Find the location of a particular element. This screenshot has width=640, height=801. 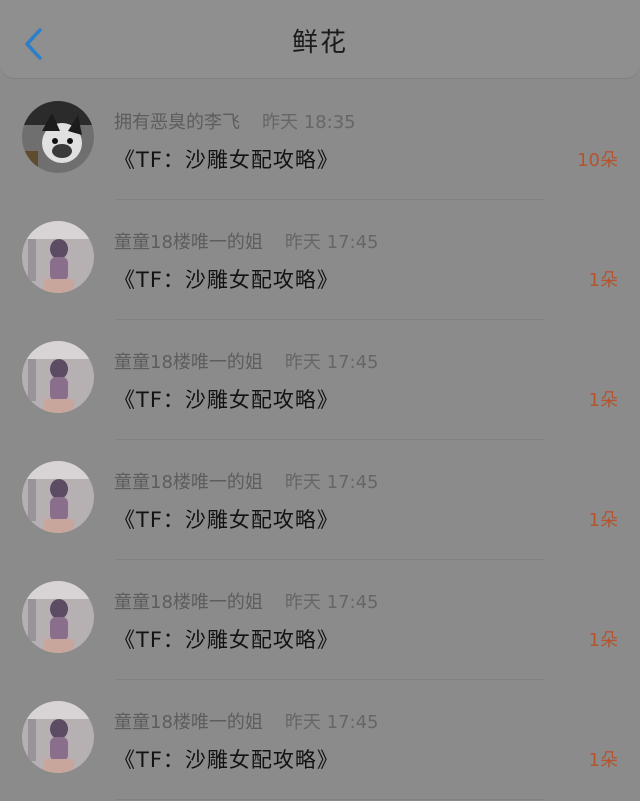

sender-name: 拥有恶臭的李飞 is located at coordinates (177, 122).